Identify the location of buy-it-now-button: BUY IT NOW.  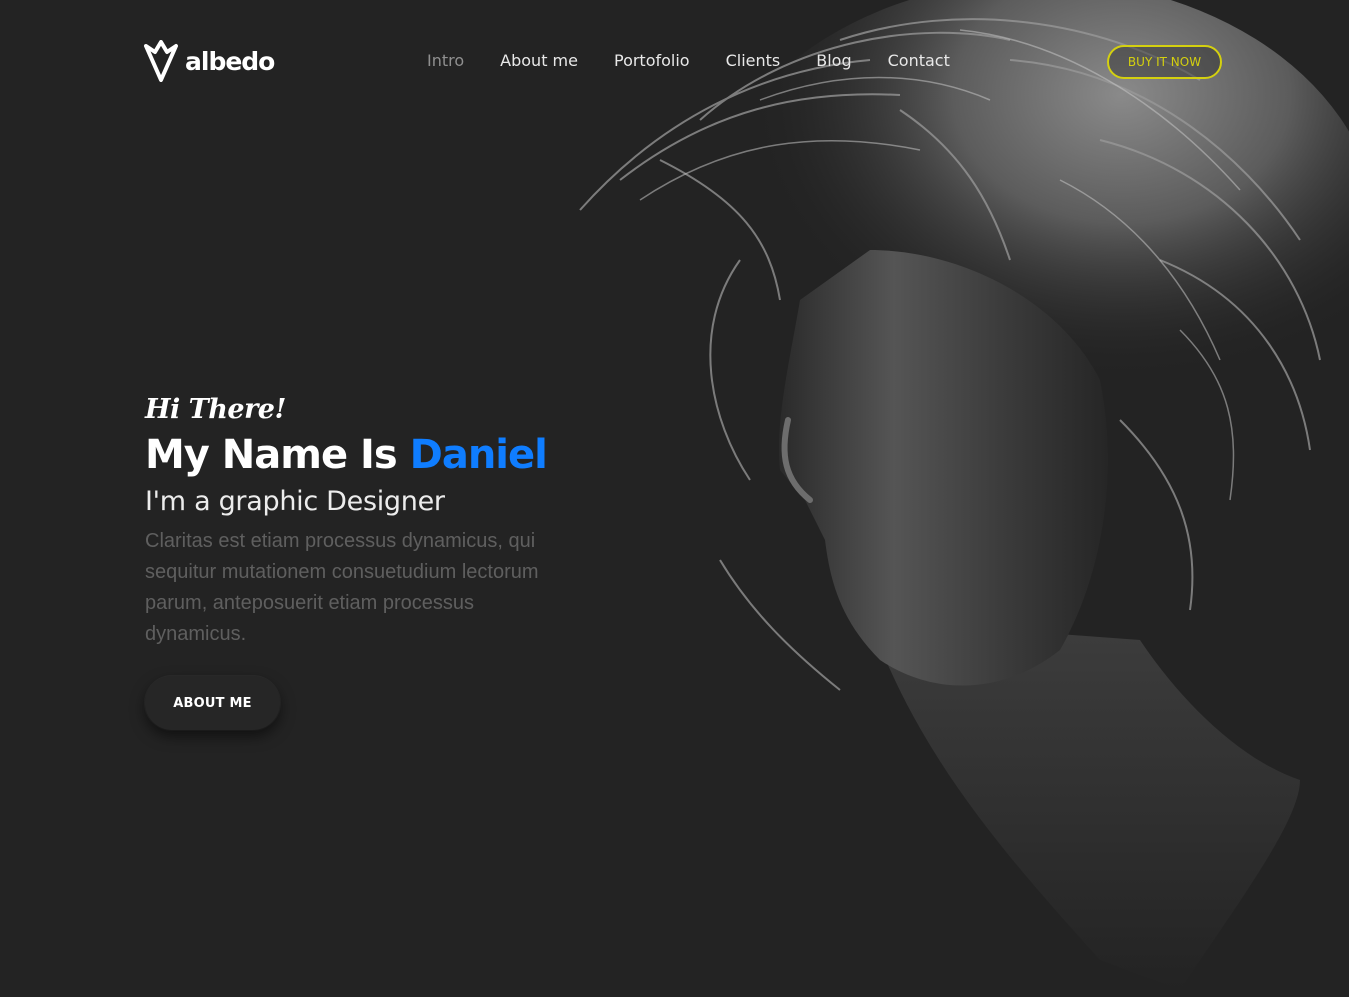
(1164, 62).